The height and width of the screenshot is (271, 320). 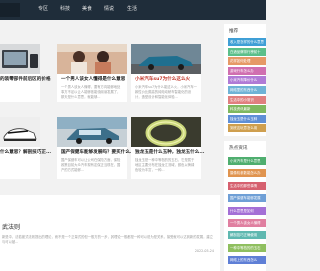 I want to click on article-title: 一个男人该女人懂得是什么意思, so click(x=93, y=79).